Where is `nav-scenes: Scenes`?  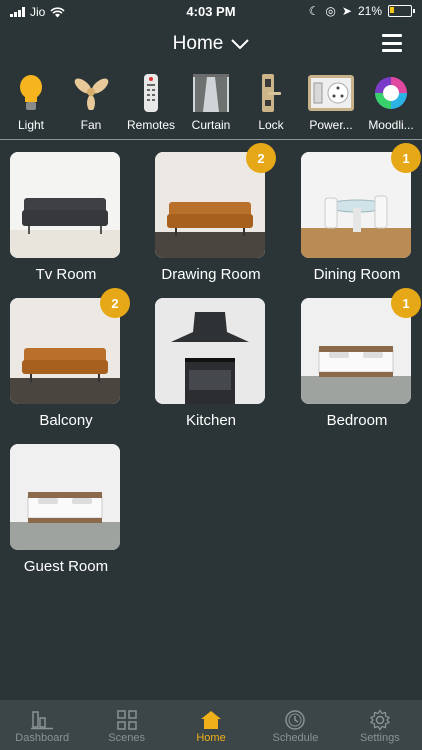
nav-scenes: Scenes is located at coordinates (126, 725).